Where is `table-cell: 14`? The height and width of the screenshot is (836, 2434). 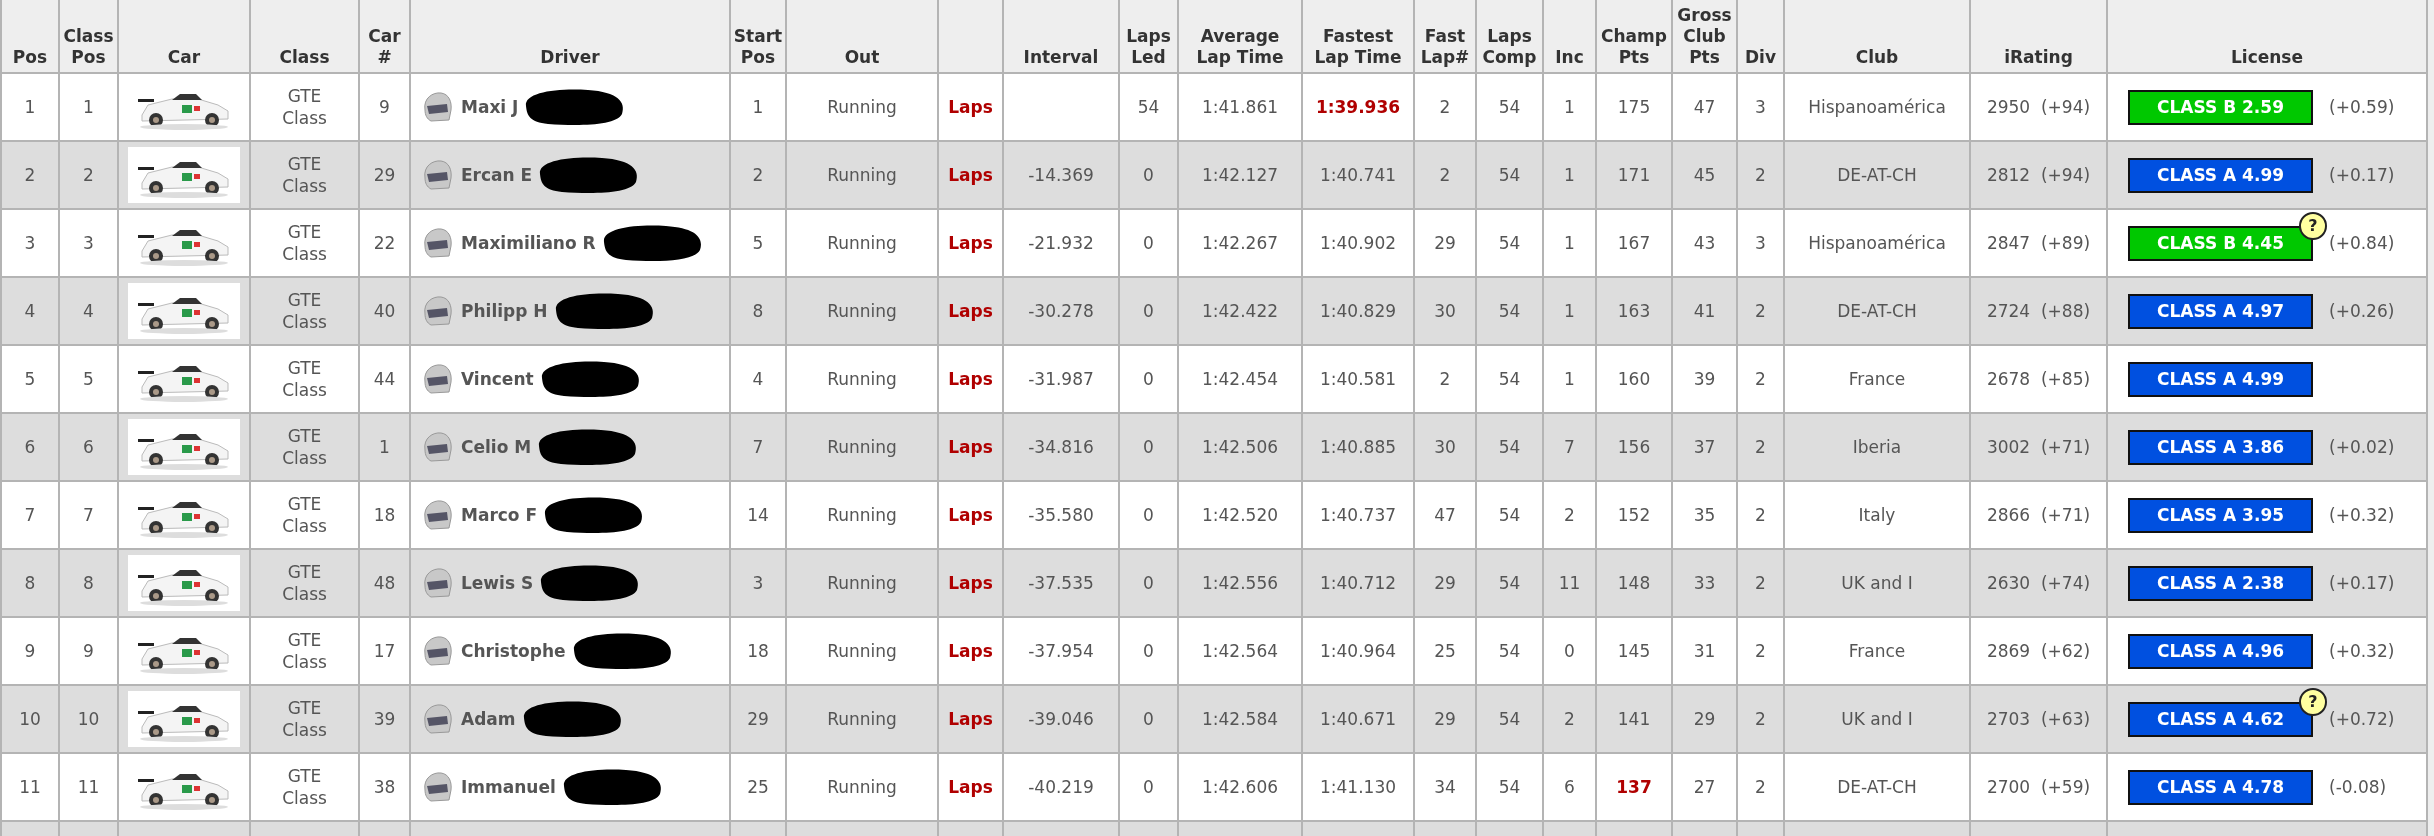
table-cell: 14 is located at coordinates (758, 515).